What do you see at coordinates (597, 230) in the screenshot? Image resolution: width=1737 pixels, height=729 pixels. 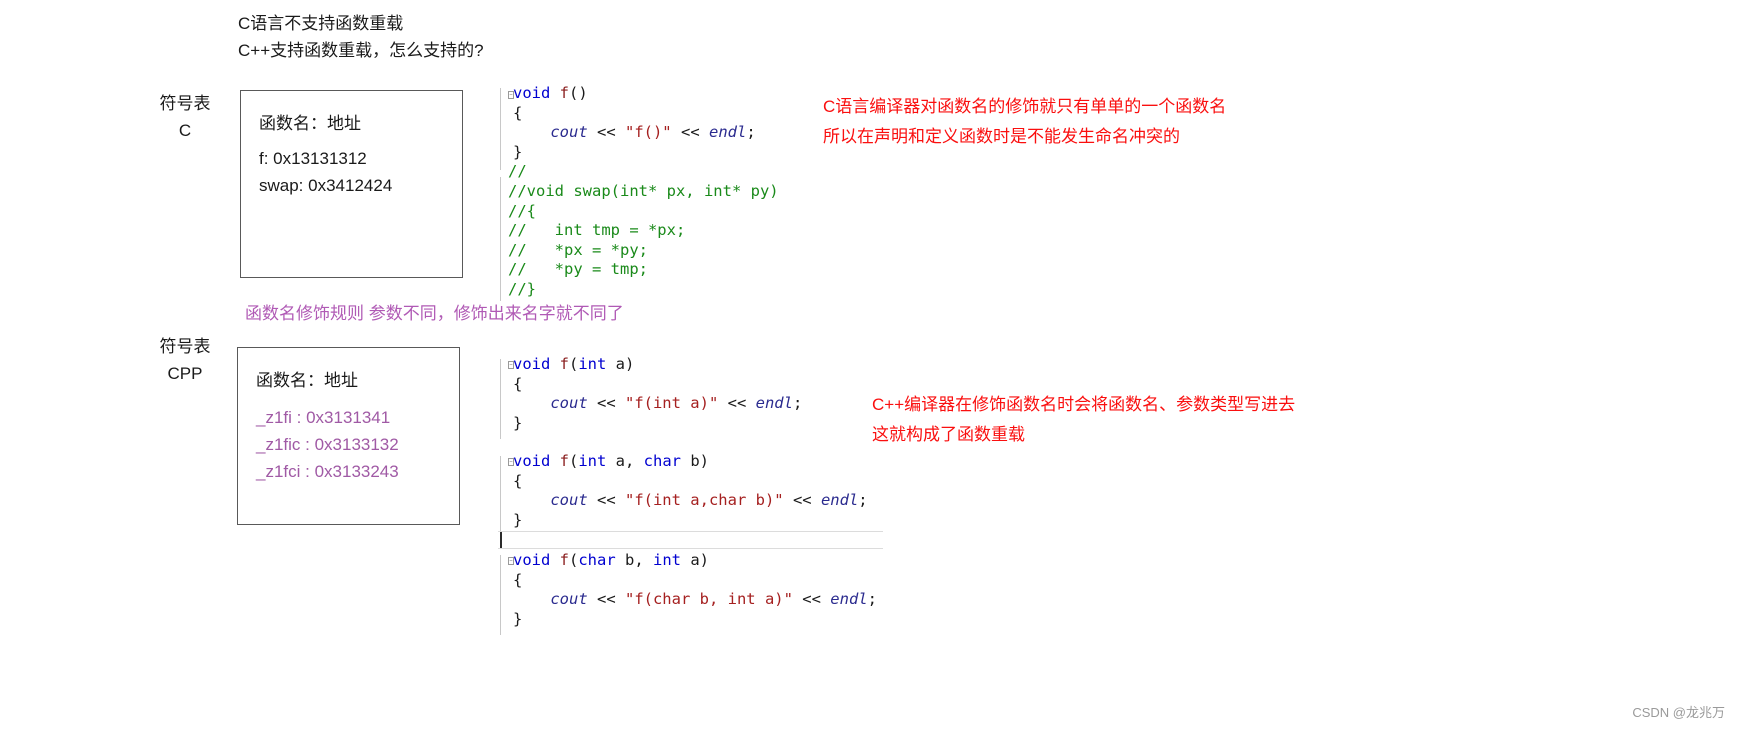 I see `code-token-comment: // int tmp = *px;` at bounding box center [597, 230].